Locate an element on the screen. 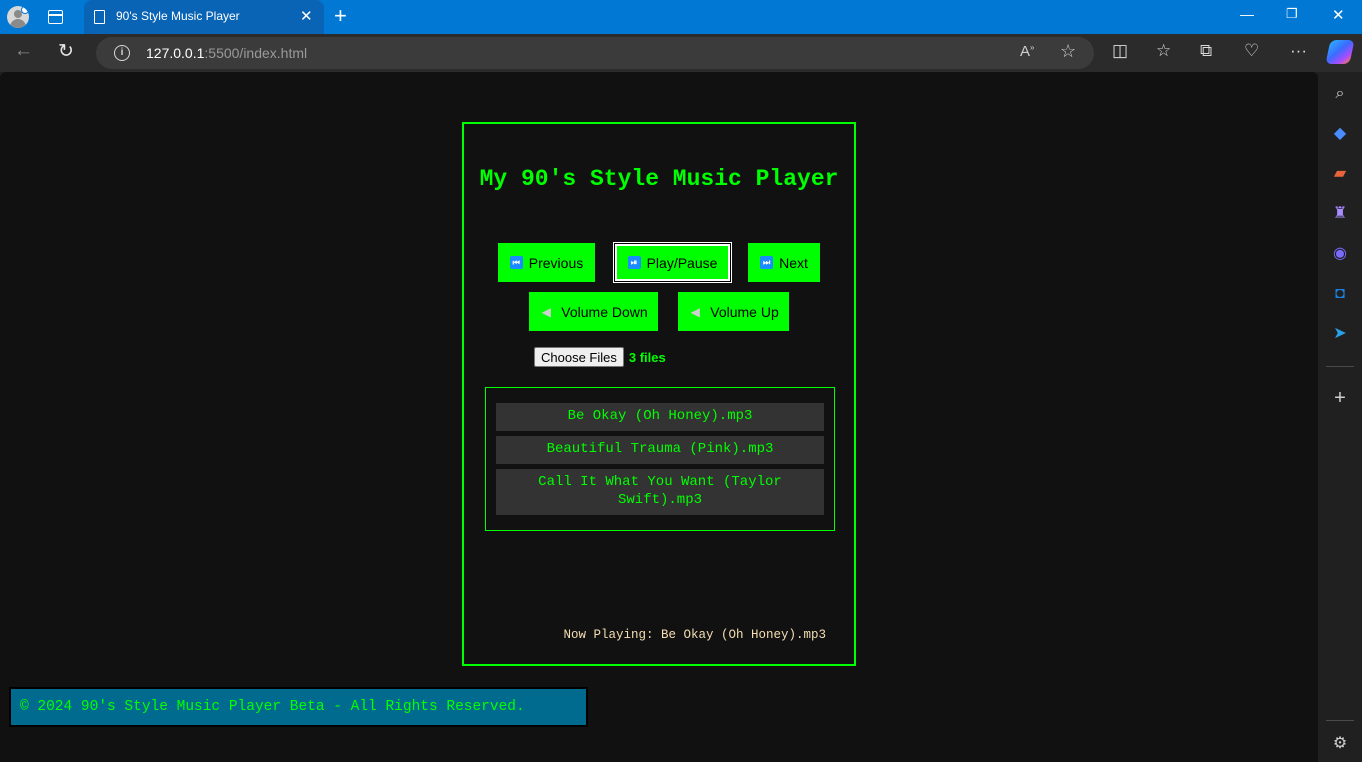 The image size is (1362, 762). collections-icon: ⧉ is located at coordinates (1206, 51).